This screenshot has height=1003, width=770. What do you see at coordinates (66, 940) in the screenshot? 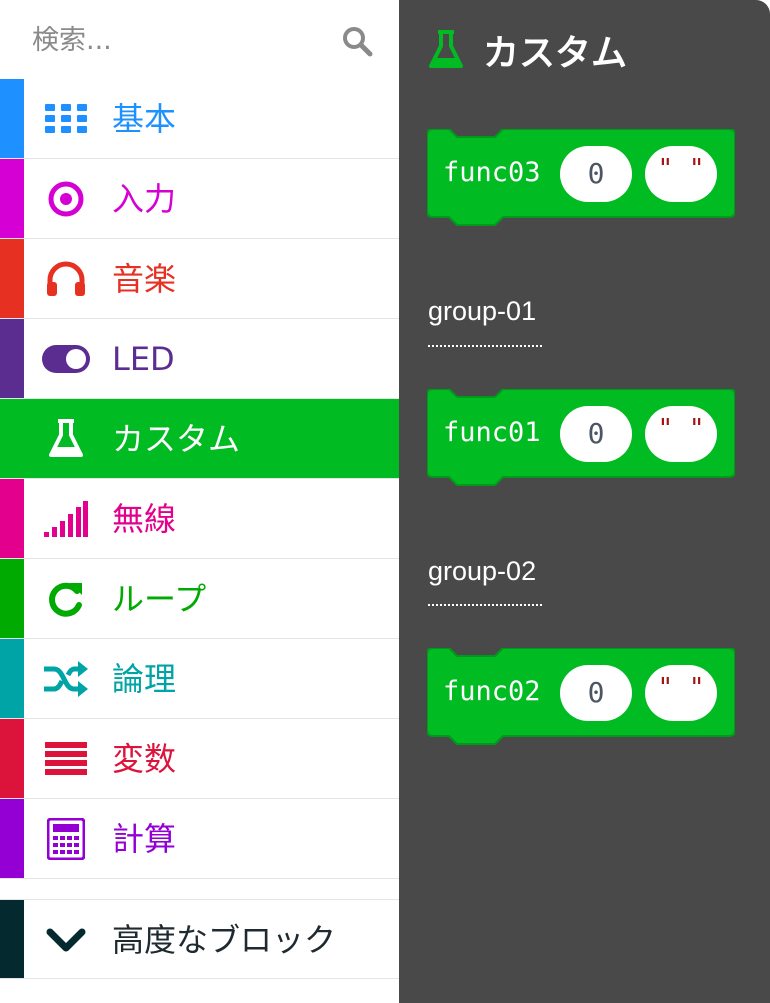
I see `chevron-down-icon` at bounding box center [66, 940].